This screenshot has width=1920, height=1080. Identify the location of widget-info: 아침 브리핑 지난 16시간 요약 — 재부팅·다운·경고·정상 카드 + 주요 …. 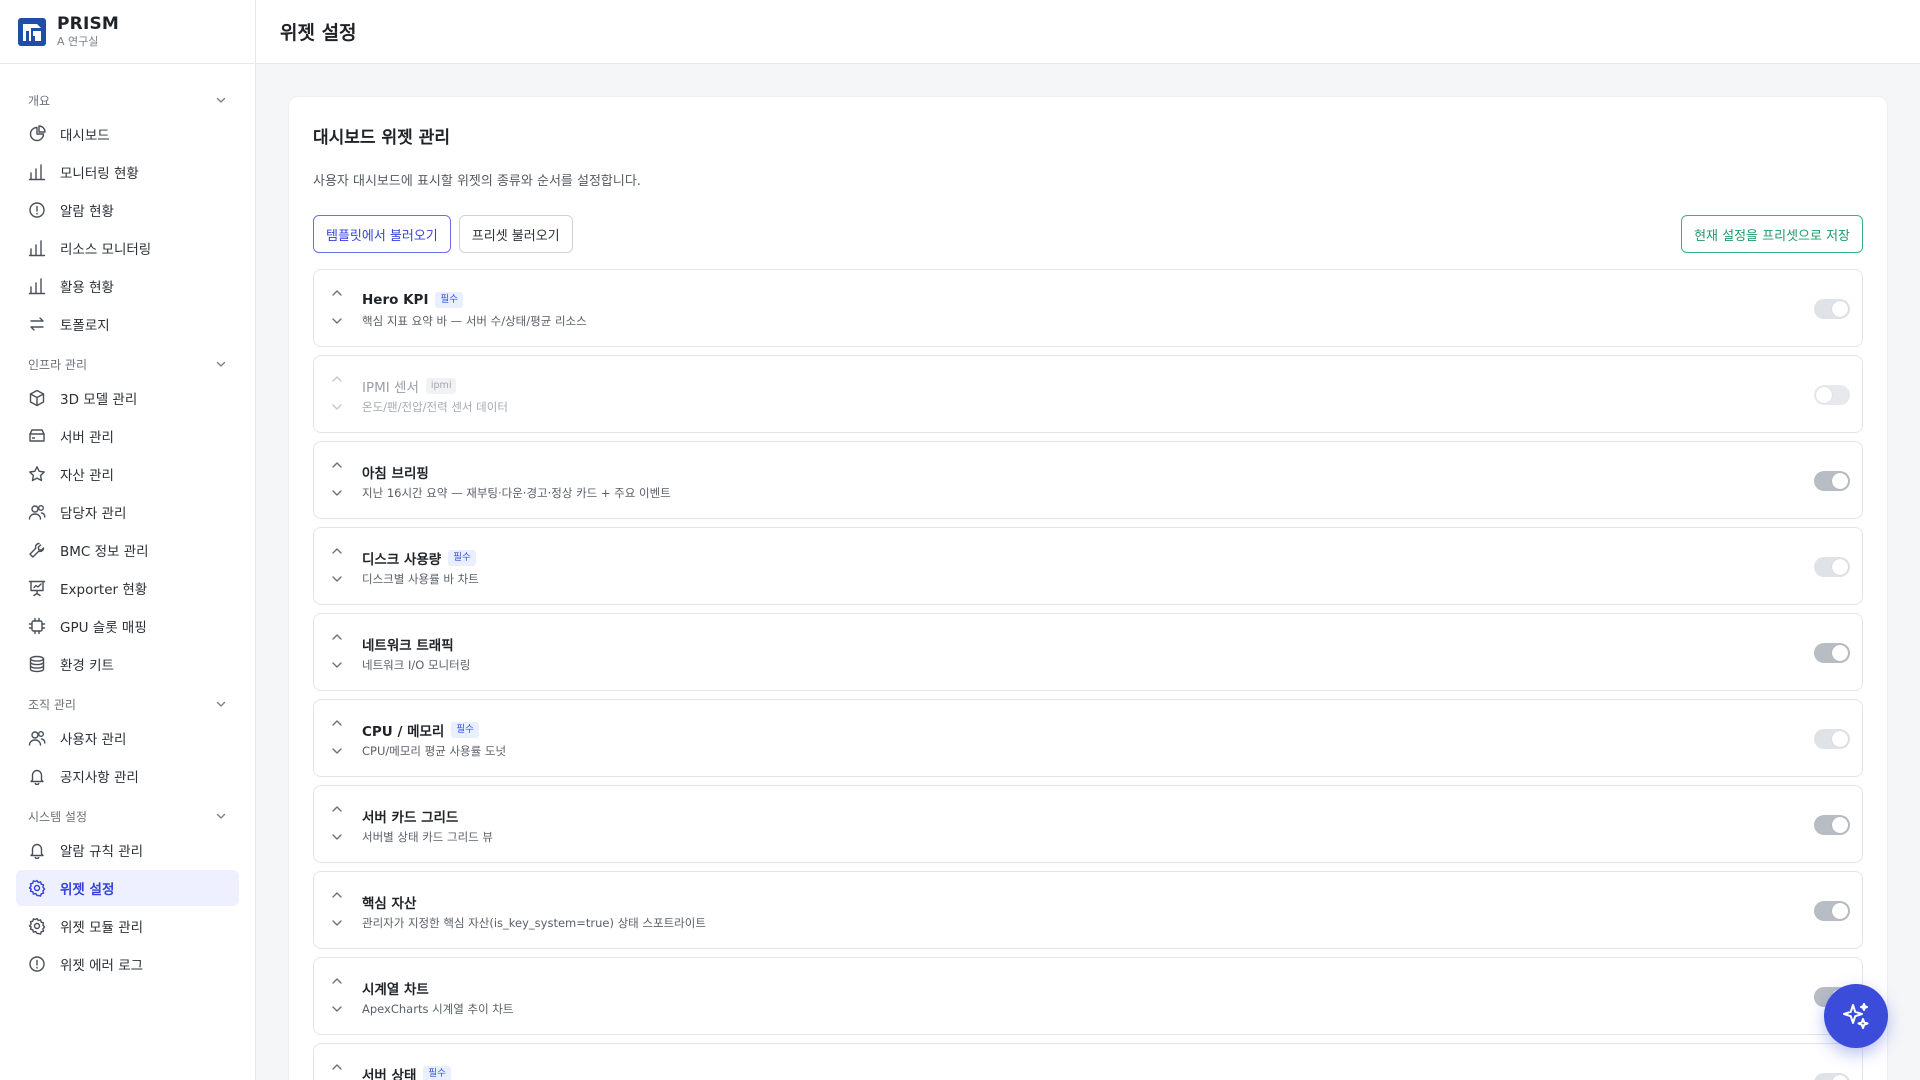
(516, 482).